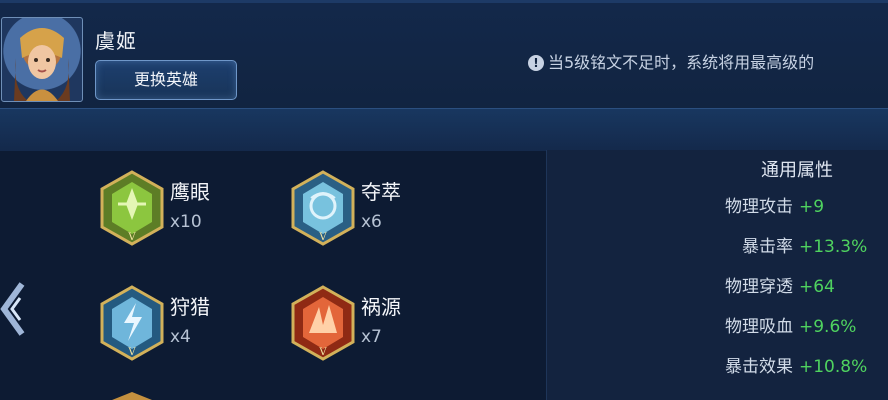 The width and height of the screenshot is (888, 400). What do you see at coordinates (190, 307) in the screenshot?
I see `rune-name: 狩猎` at bounding box center [190, 307].